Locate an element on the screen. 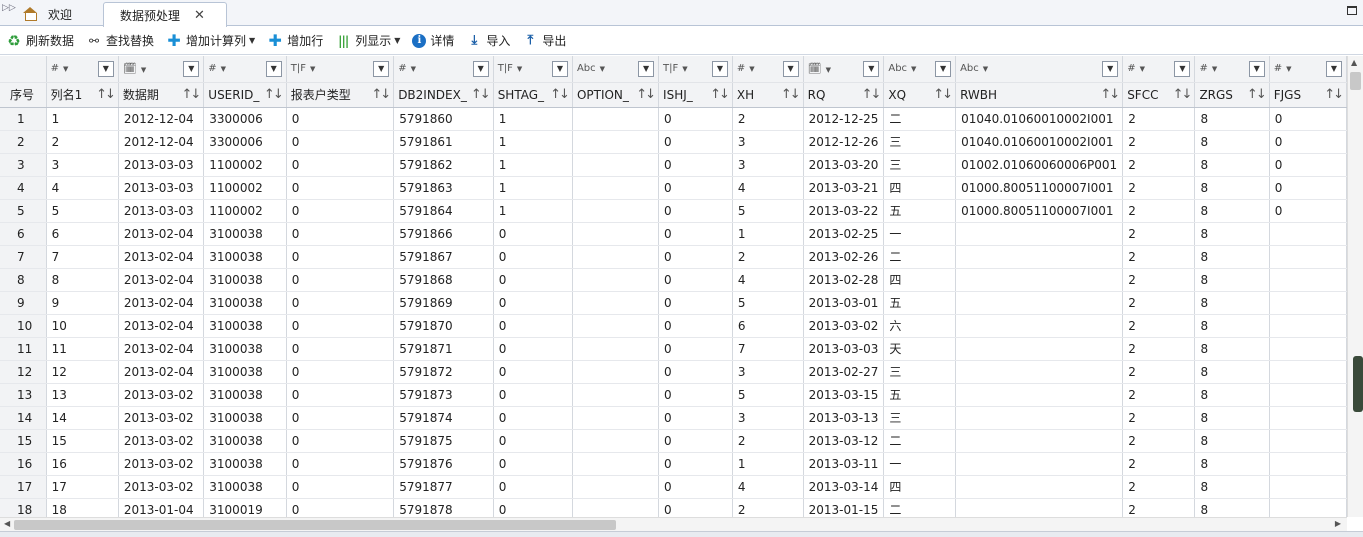 This screenshot has height=537, width=1363. table-cell: 2013-03-03 is located at coordinates (161, 188).